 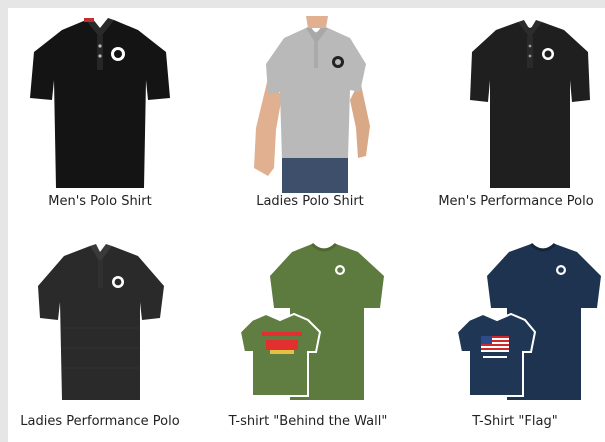 I want to click on product-name: Ladies Performance Polo, so click(x=100, y=421).